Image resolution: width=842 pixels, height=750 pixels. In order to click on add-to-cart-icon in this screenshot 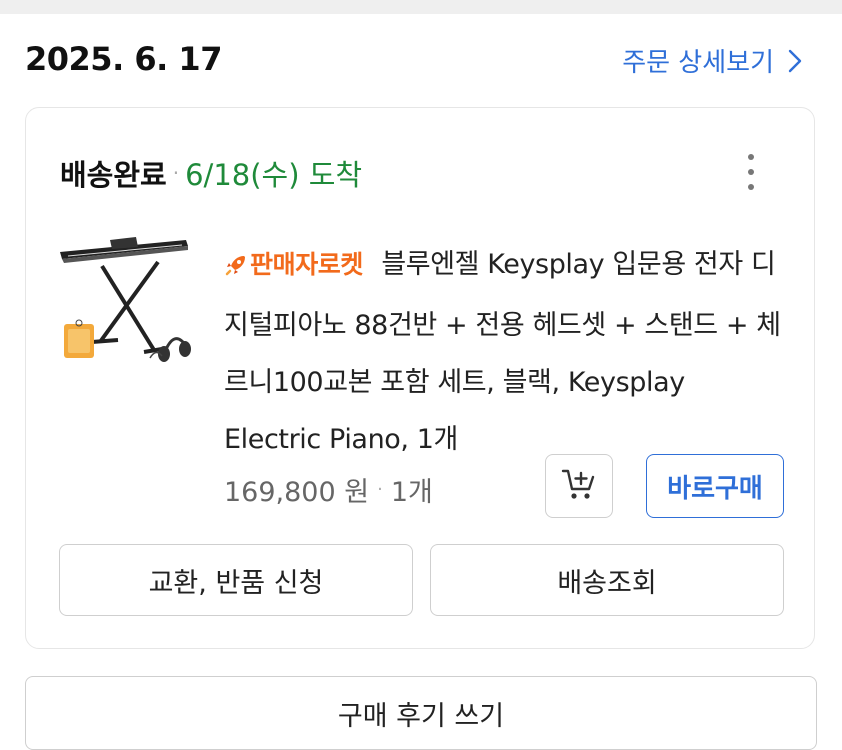, I will do `click(579, 486)`.